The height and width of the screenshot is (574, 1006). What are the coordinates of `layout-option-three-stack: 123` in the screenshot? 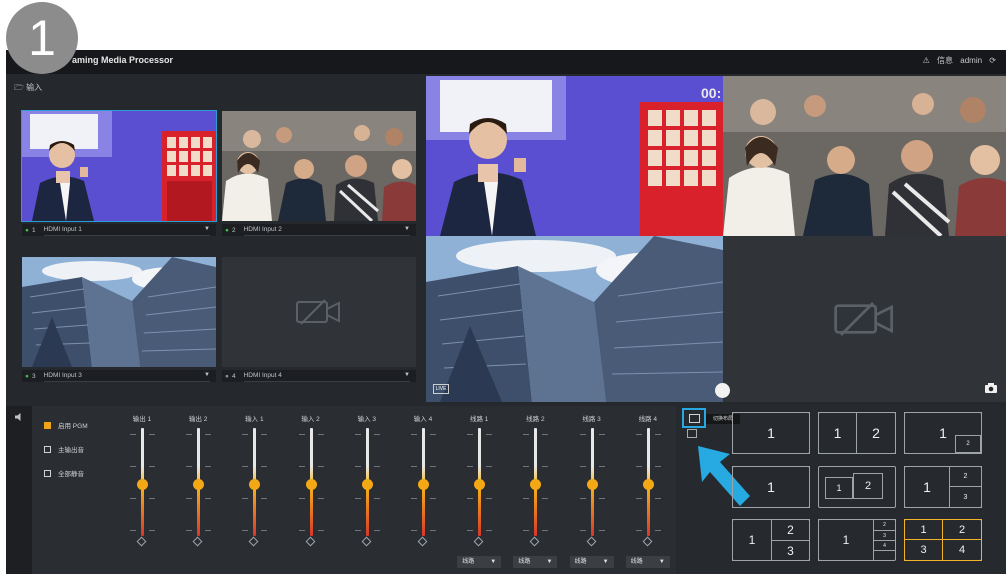 It's located at (771, 540).